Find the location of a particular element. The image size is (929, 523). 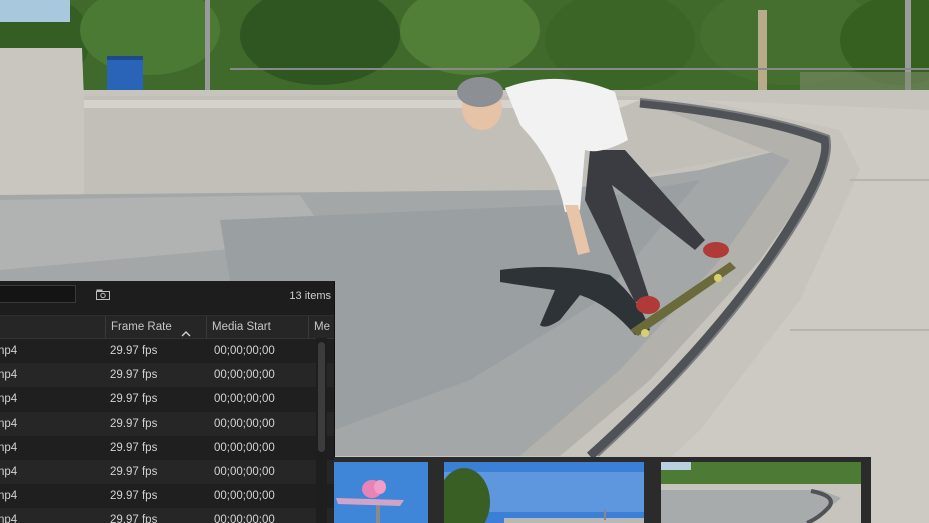

new-bin-icon is located at coordinates (103, 294).